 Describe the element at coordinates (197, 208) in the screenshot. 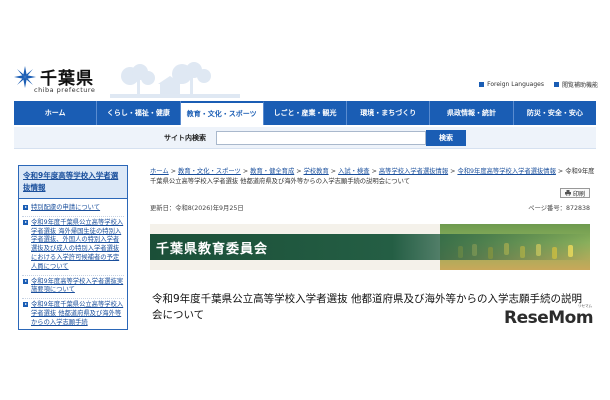

I see `updated-date: 更新日：令和8(2026)年9月25日` at that location.